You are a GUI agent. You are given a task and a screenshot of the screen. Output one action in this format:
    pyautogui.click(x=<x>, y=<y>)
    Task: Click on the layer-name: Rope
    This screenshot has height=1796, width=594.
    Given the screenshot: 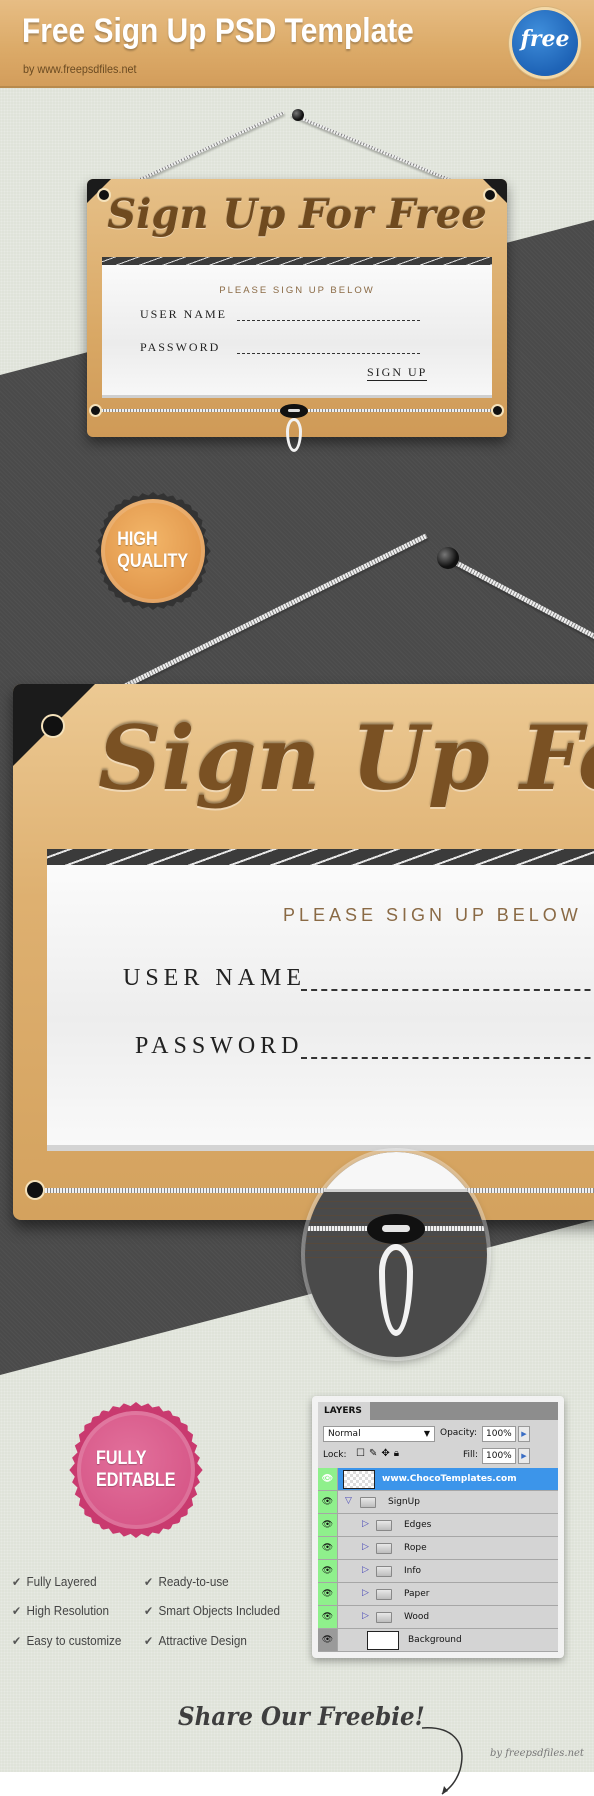 What is the action you would take?
    pyautogui.click(x=415, y=1548)
    